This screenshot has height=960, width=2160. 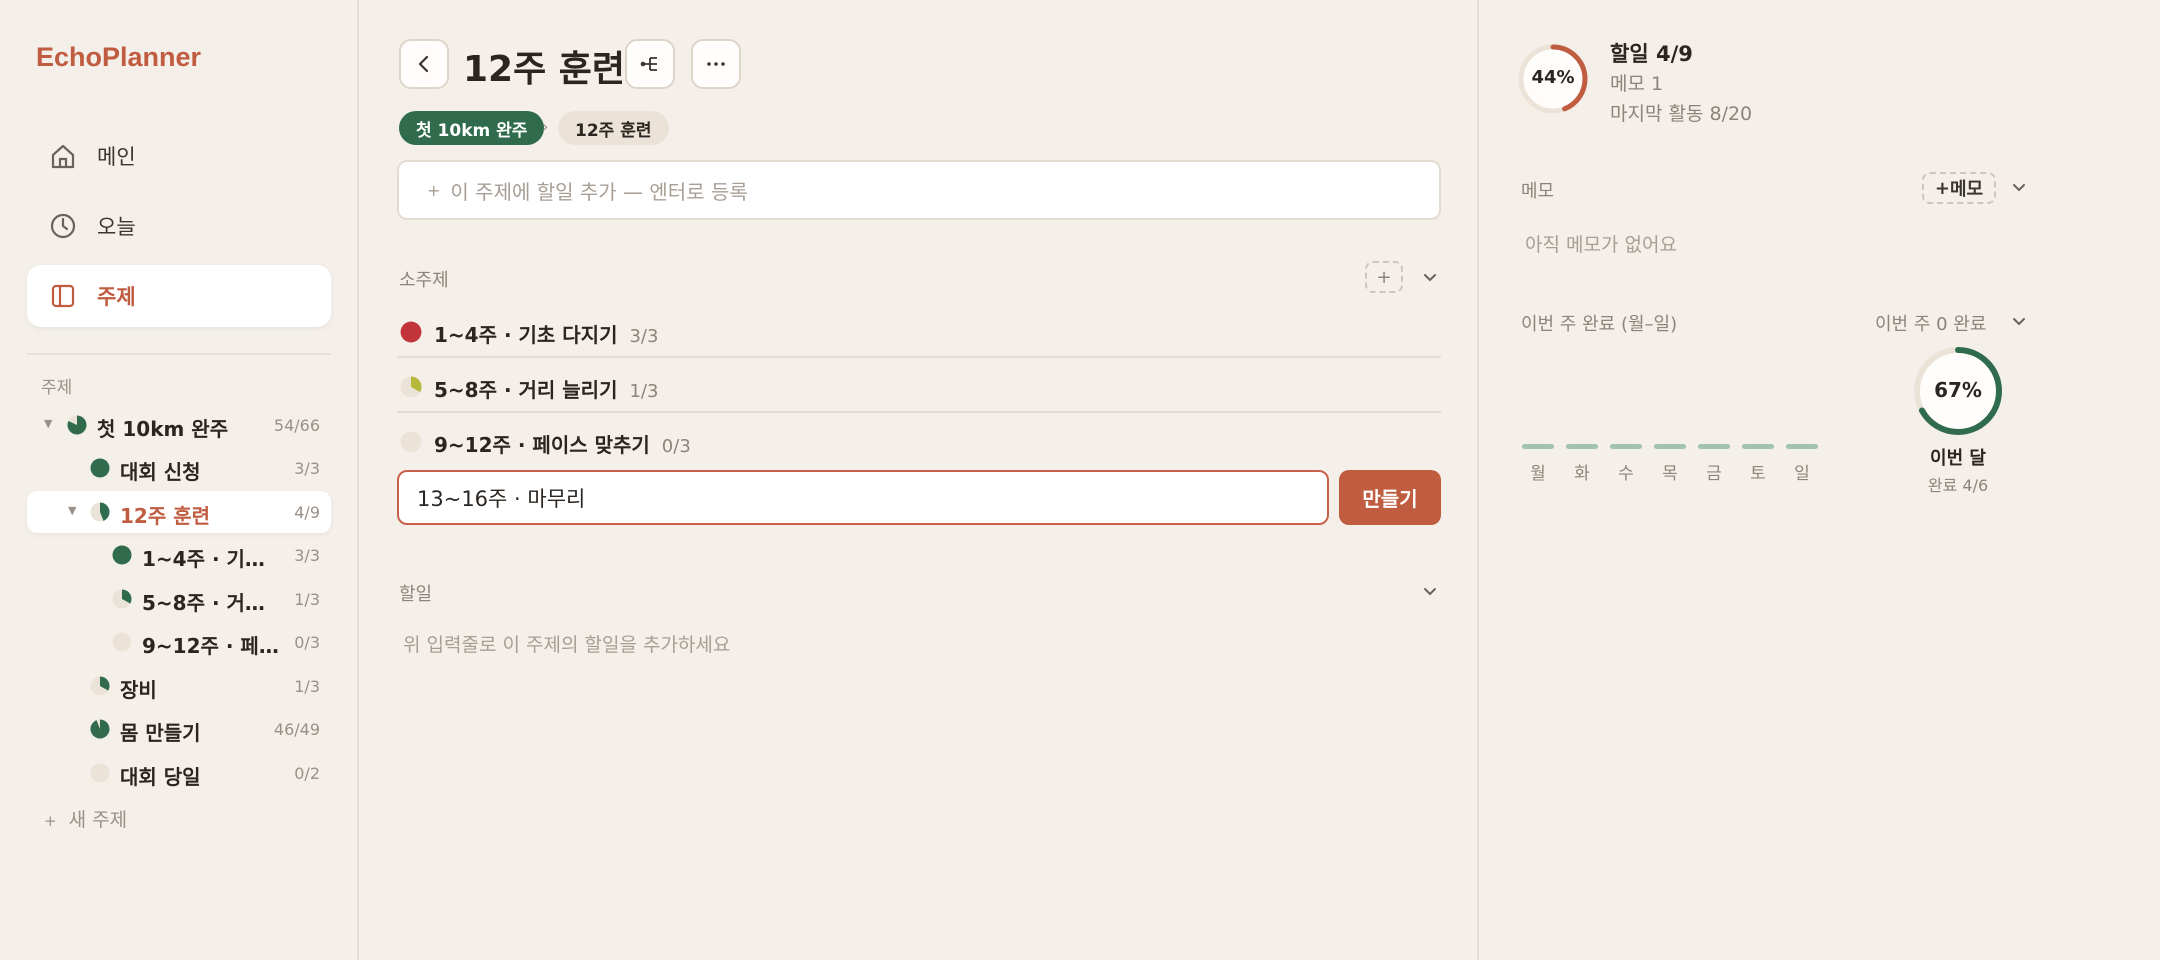 What do you see at coordinates (599, 191) in the screenshot?
I see `add-task-placeholder: 이 주제에 할일 추가 — 엔터로 등록` at bounding box center [599, 191].